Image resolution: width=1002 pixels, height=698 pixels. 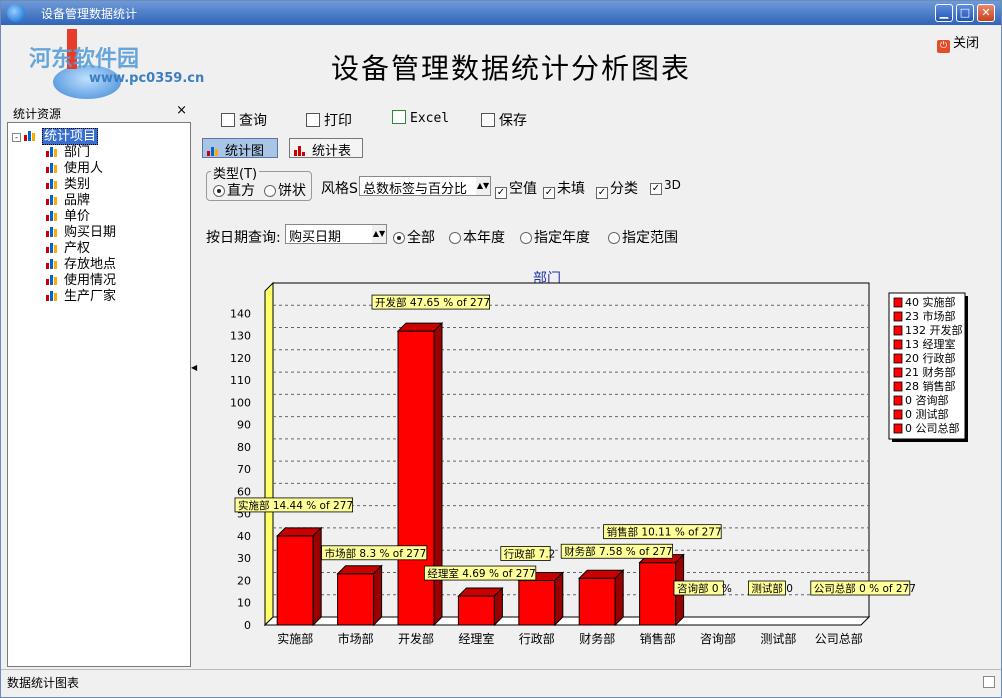 What do you see at coordinates (81, 294) in the screenshot?
I see `sidebar-item: 生产厂家` at bounding box center [81, 294].